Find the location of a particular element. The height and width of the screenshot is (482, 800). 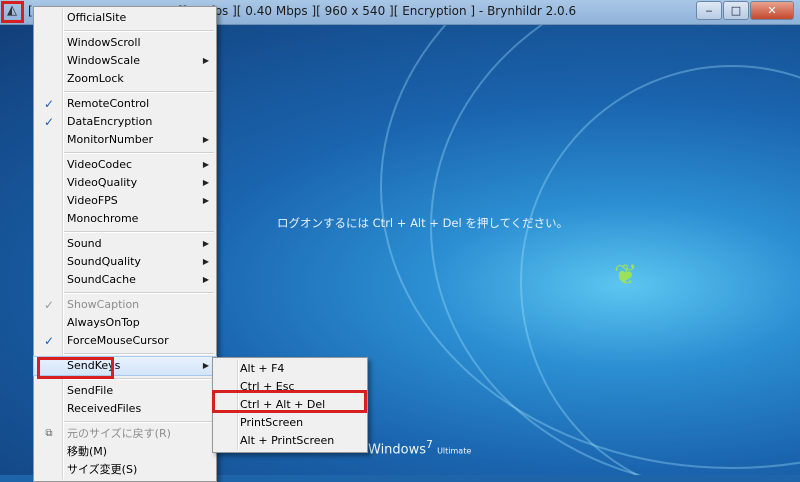

menu-item-windowscale: WindowScale ▶ is located at coordinates (125, 61).